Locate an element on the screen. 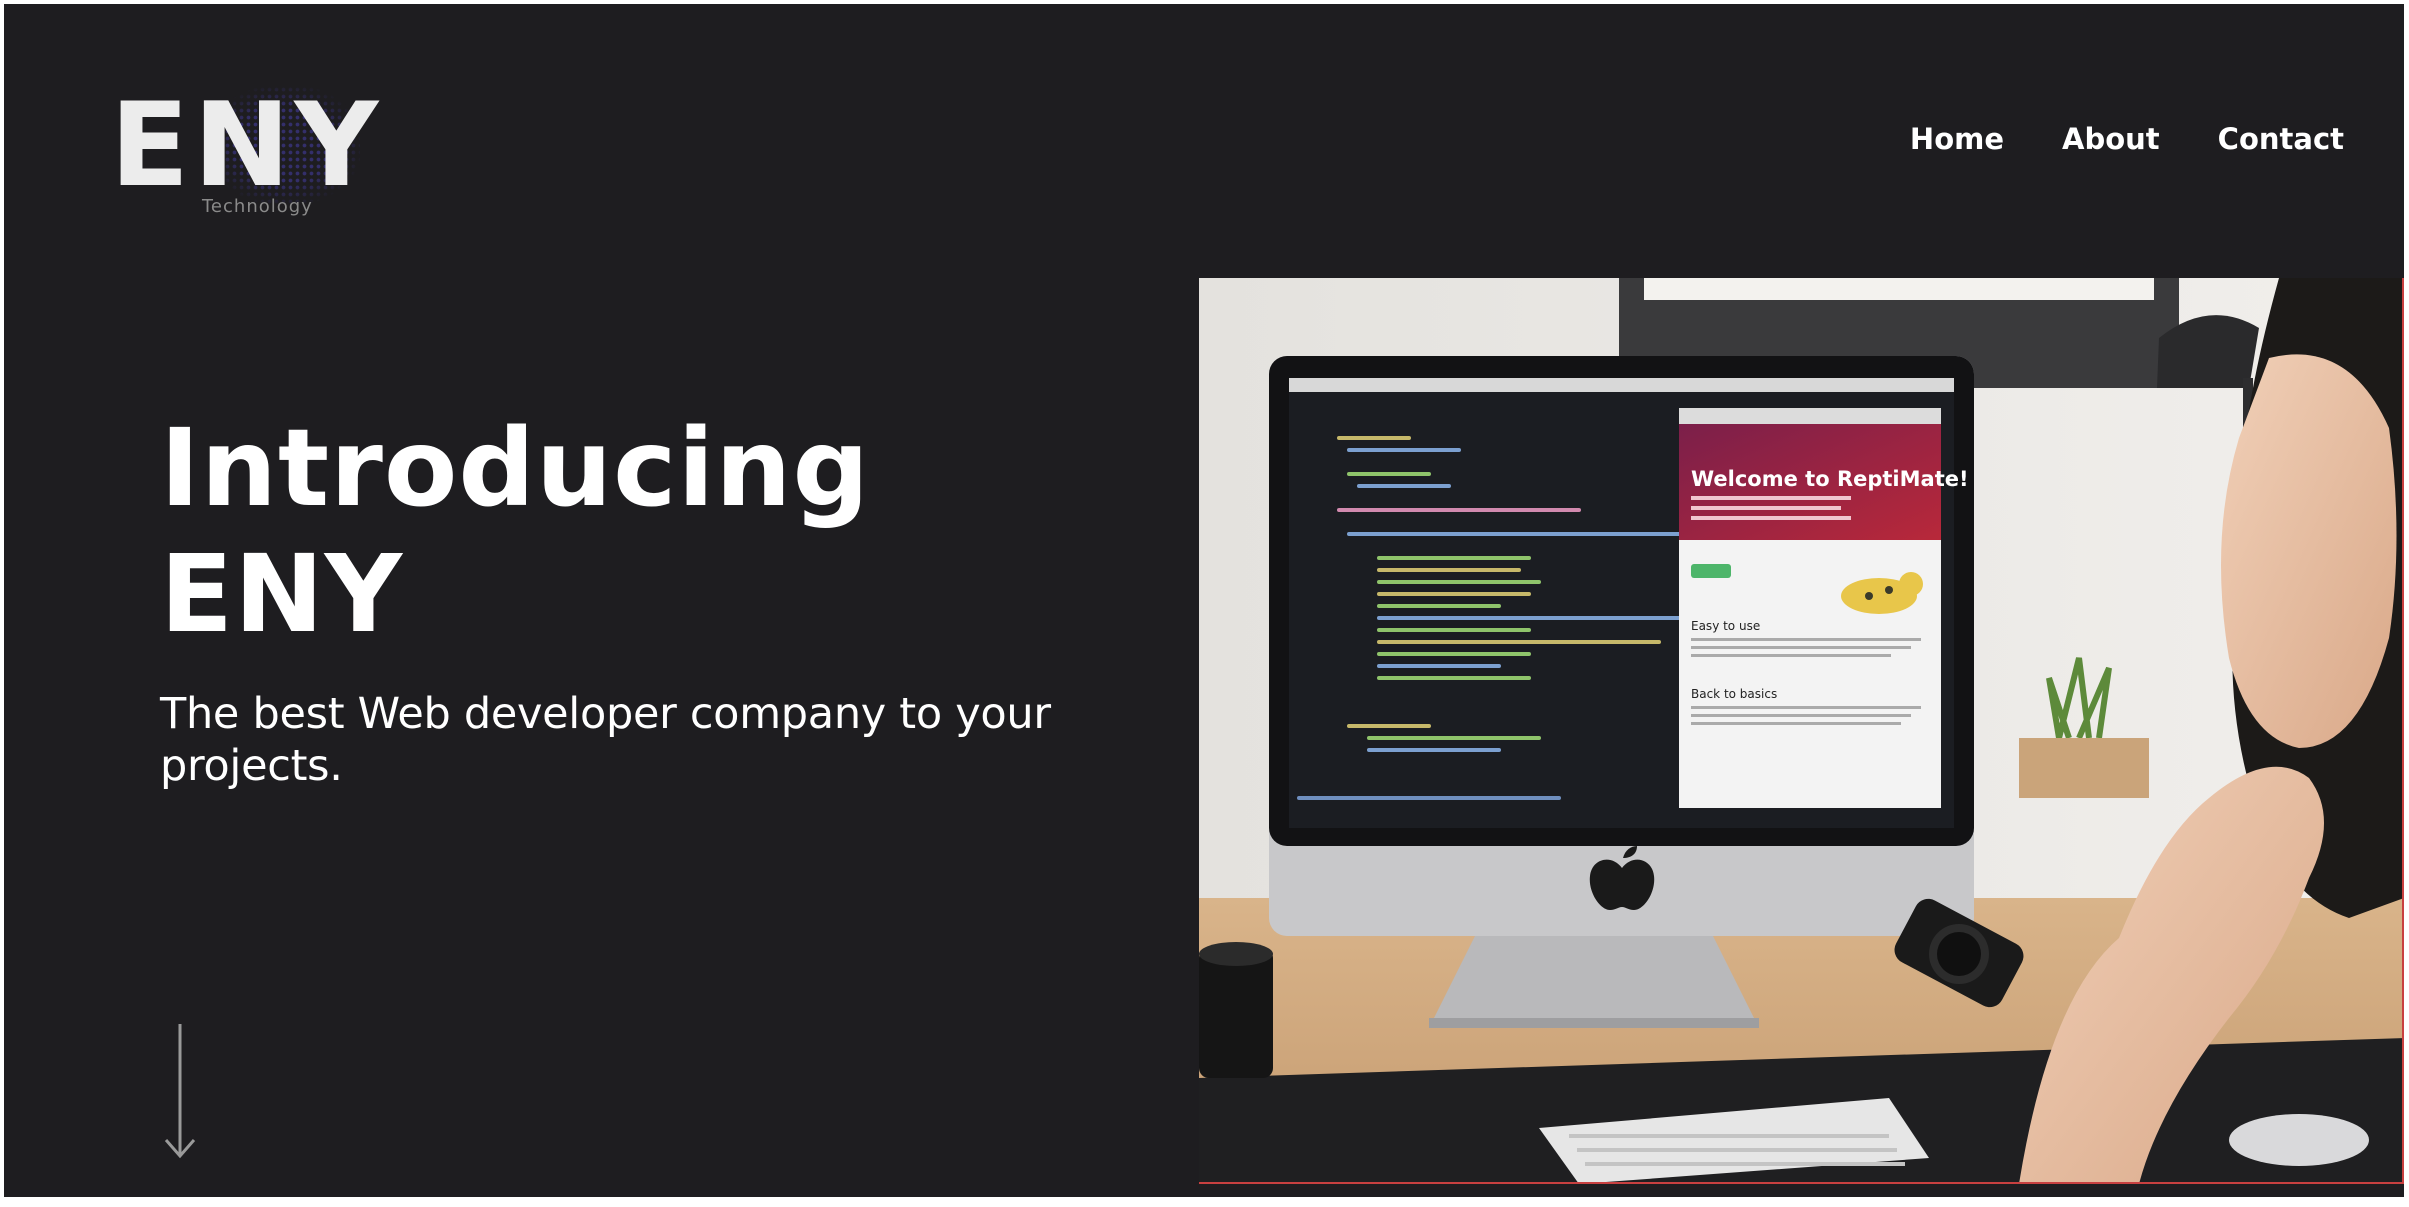 The width and height of the screenshot is (2409, 1207). arrow-down-icon is located at coordinates (180, 1091).